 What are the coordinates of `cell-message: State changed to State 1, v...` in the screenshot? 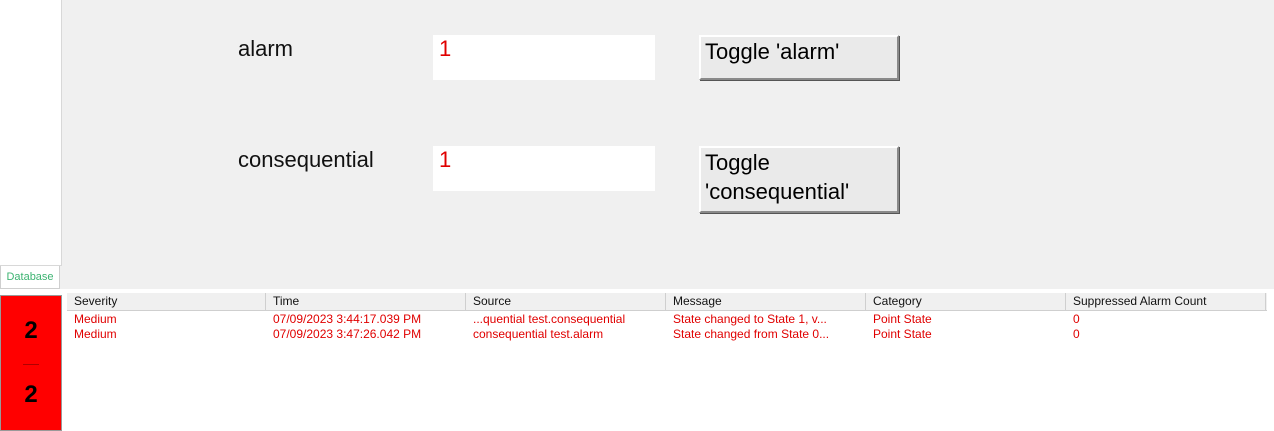 It's located at (750, 319).